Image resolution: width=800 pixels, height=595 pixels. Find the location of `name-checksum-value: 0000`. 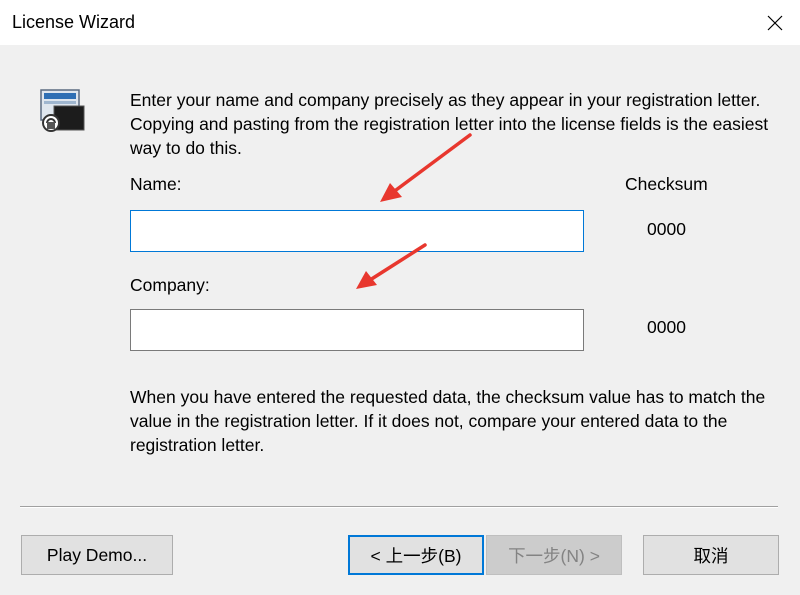

name-checksum-value: 0000 is located at coordinates (666, 229).